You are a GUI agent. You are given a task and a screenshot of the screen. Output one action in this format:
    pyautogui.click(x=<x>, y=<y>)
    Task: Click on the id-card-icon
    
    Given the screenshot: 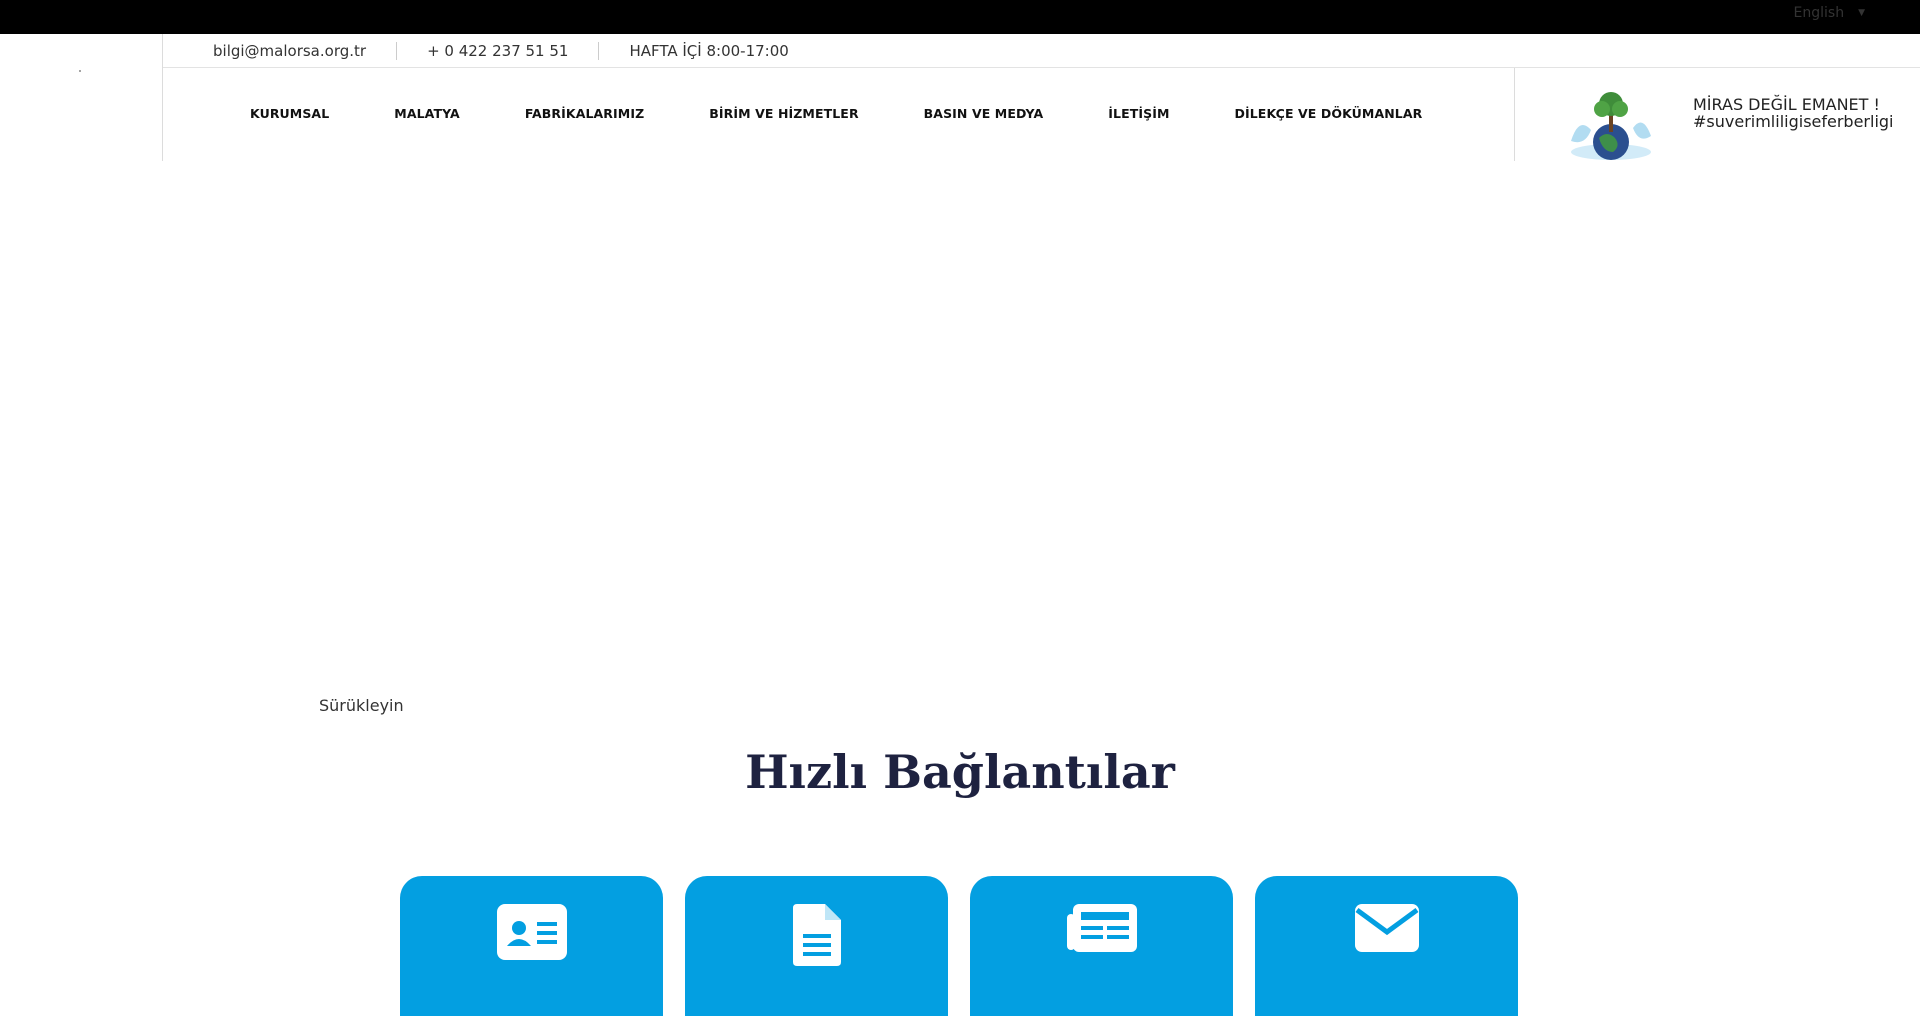 What is the action you would take?
    pyautogui.click(x=531, y=932)
    